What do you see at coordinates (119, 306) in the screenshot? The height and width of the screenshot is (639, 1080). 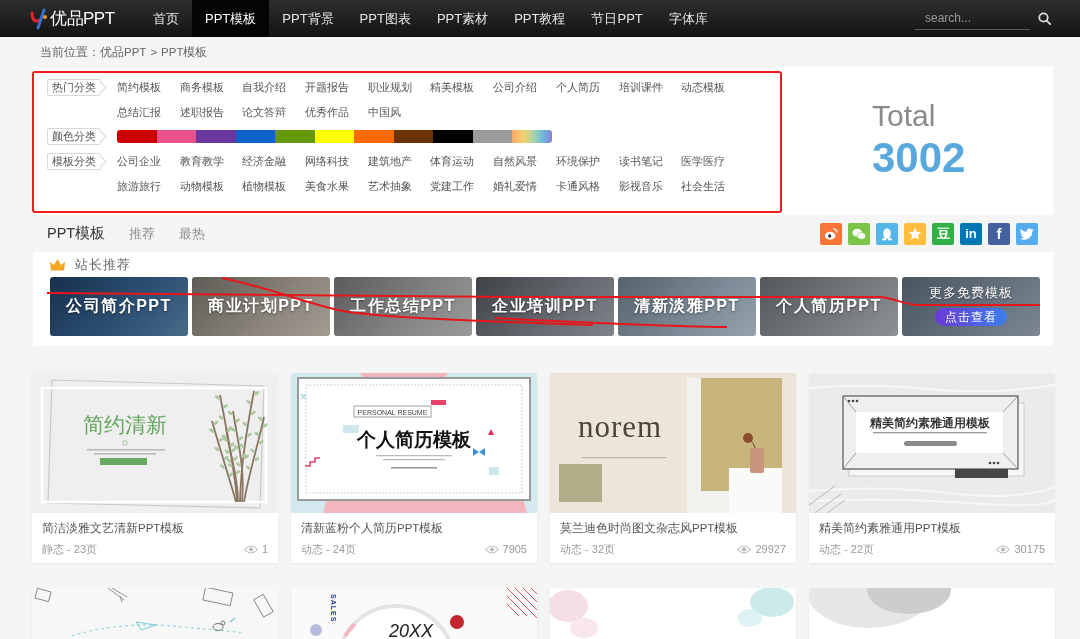 I see `featured-tile: 公司简介PPT` at bounding box center [119, 306].